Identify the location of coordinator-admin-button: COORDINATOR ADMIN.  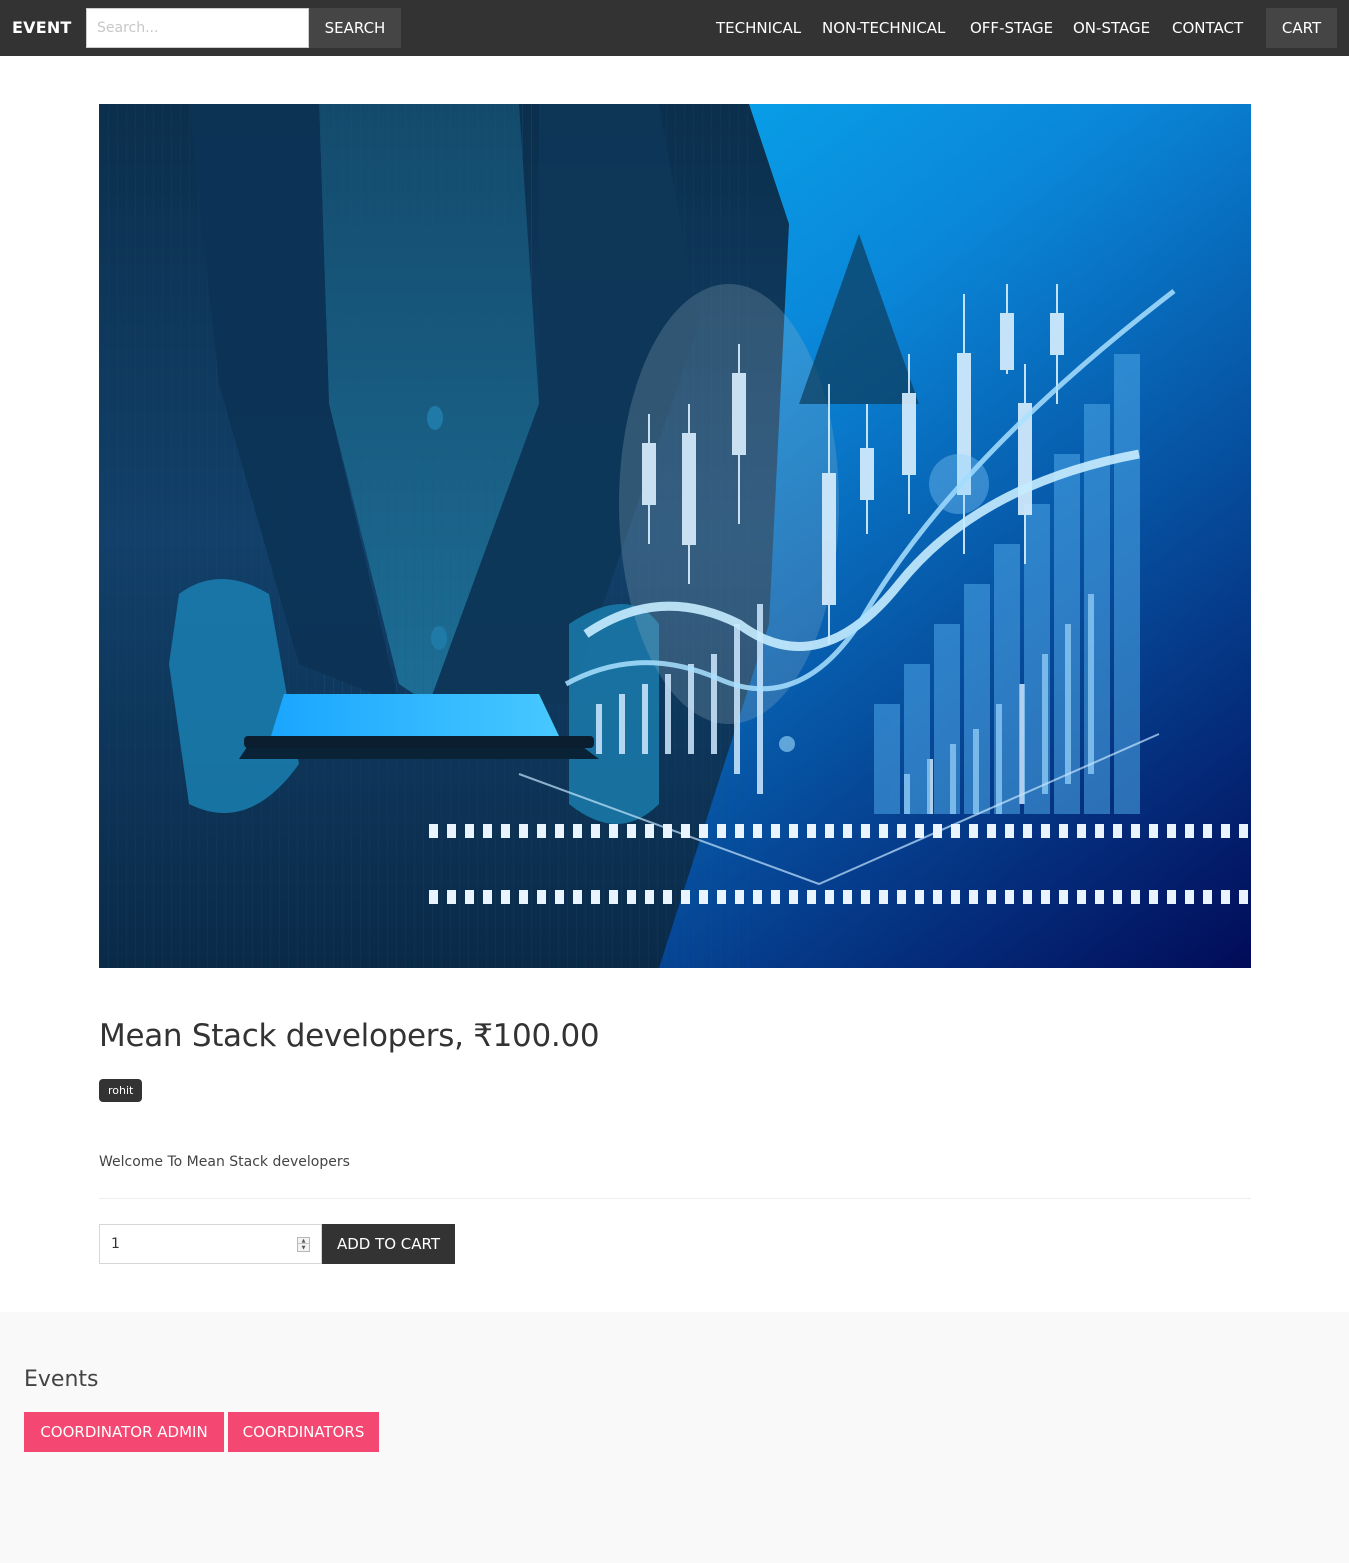
(124, 1432).